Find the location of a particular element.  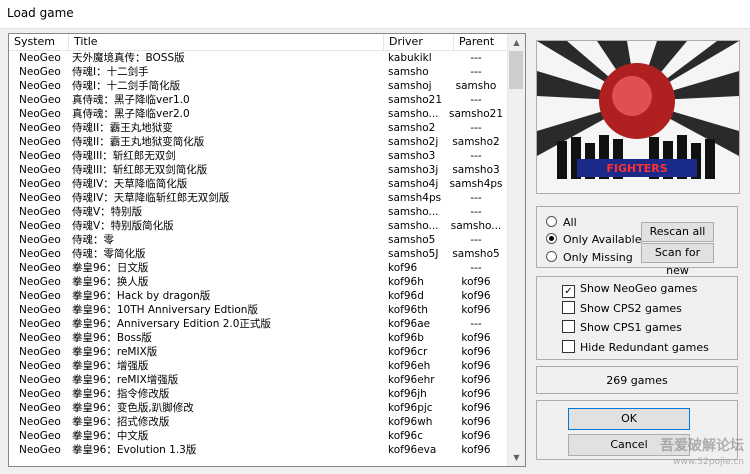

table-row: NeoGeo 拳皇96：Hack by dragon版 kof96d kof96 is located at coordinates (258, 296).